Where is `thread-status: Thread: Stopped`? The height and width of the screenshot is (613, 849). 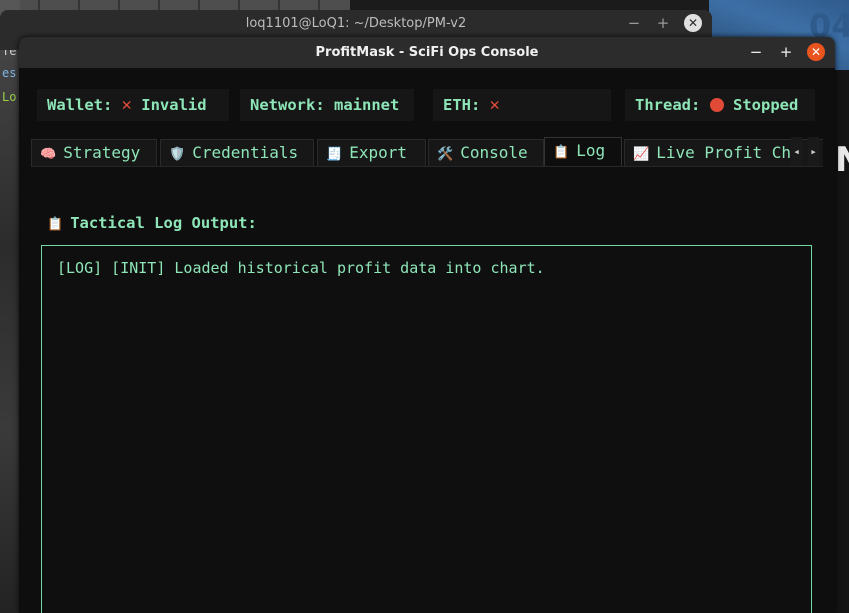
thread-status: Thread: Stopped is located at coordinates (720, 105).